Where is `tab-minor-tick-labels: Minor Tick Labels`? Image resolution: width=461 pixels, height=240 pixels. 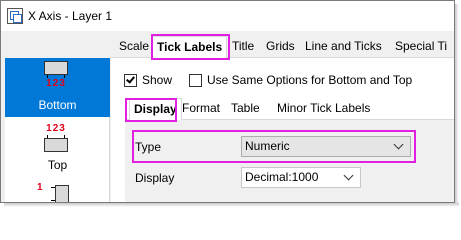 tab-minor-tick-labels: Minor Tick Labels is located at coordinates (323, 108).